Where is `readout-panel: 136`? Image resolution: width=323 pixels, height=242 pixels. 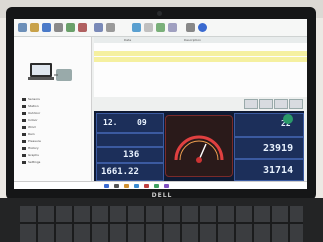
readout-panel: 136 is located at coordinates (130, 155).